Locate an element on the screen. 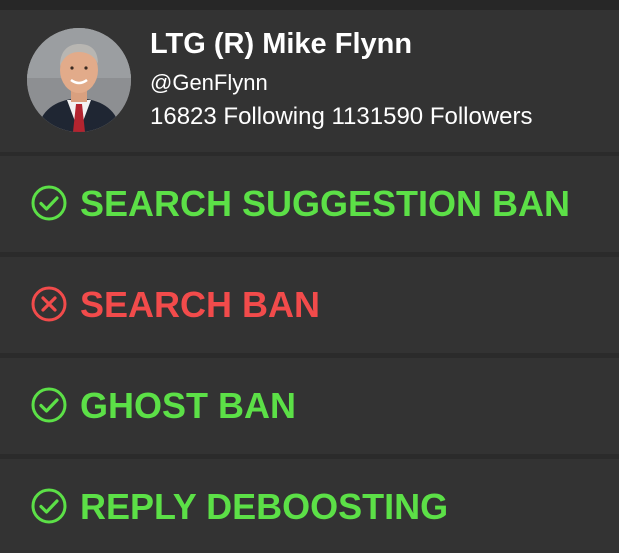 The image size is (619, 553). follow-stats: 16823 Following 1131590 Followers is located at coordinates (341, 117).